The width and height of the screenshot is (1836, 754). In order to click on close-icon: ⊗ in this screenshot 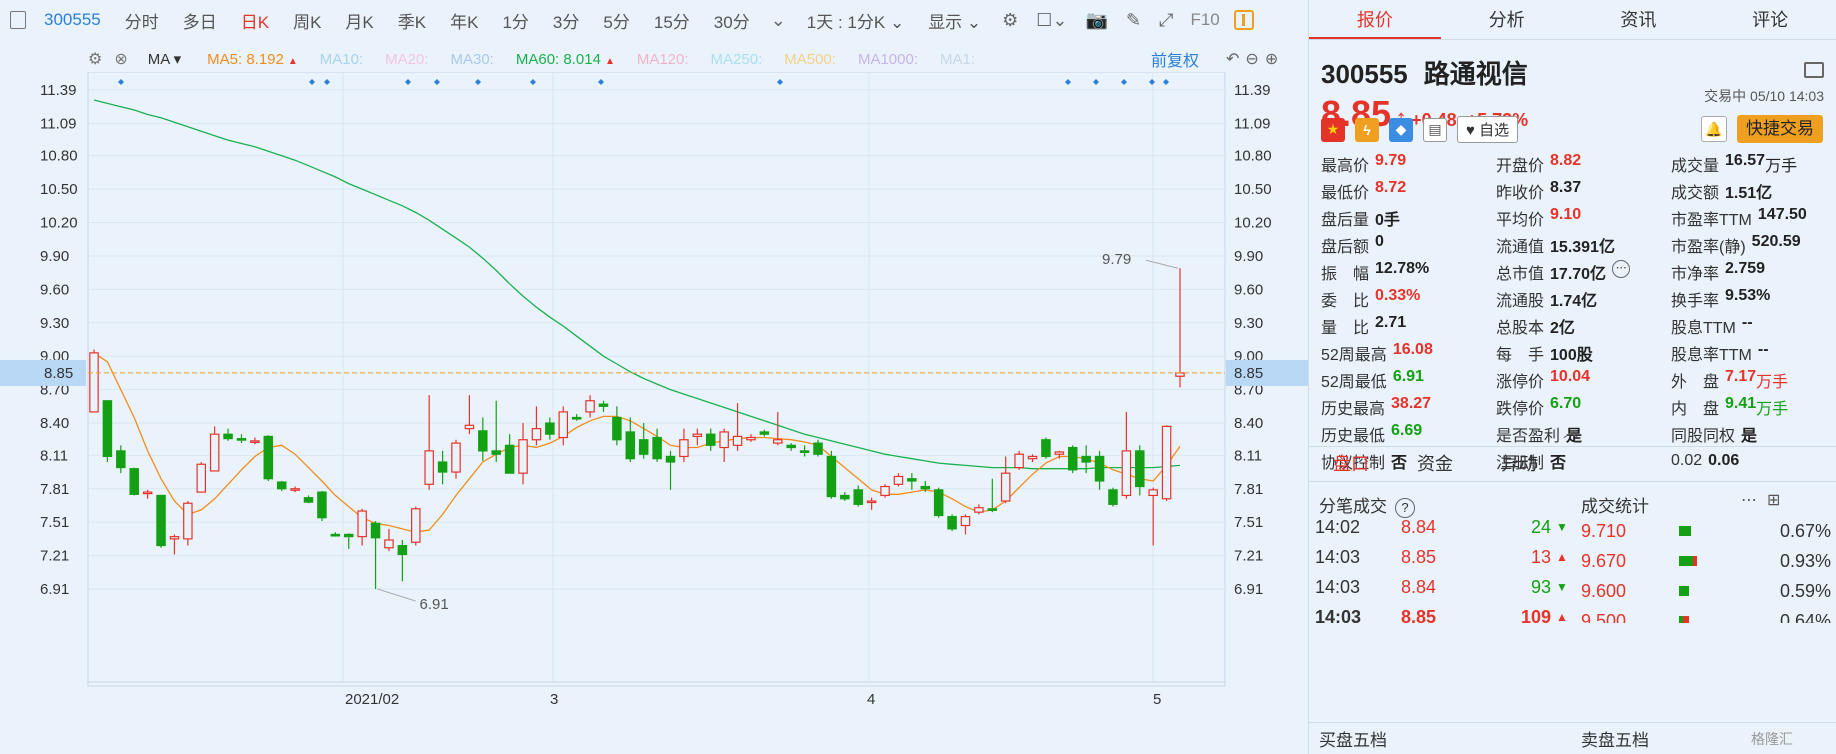, I will do `click(120, 59)`.